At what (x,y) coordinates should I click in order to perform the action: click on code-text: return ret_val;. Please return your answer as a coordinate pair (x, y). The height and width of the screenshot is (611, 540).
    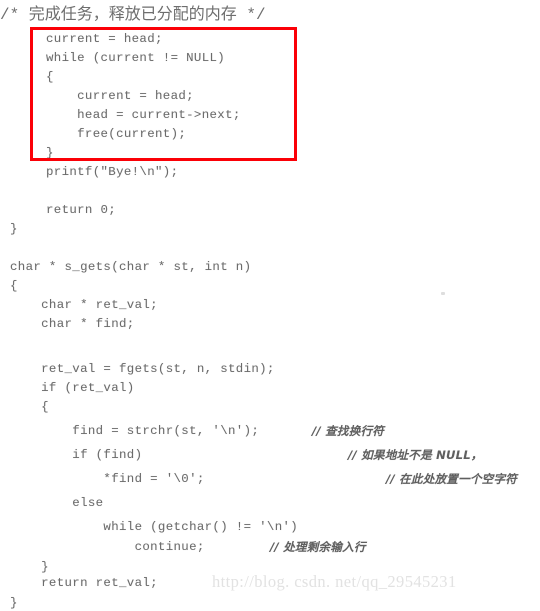
    Looking at the image, I should click on (84, 583).